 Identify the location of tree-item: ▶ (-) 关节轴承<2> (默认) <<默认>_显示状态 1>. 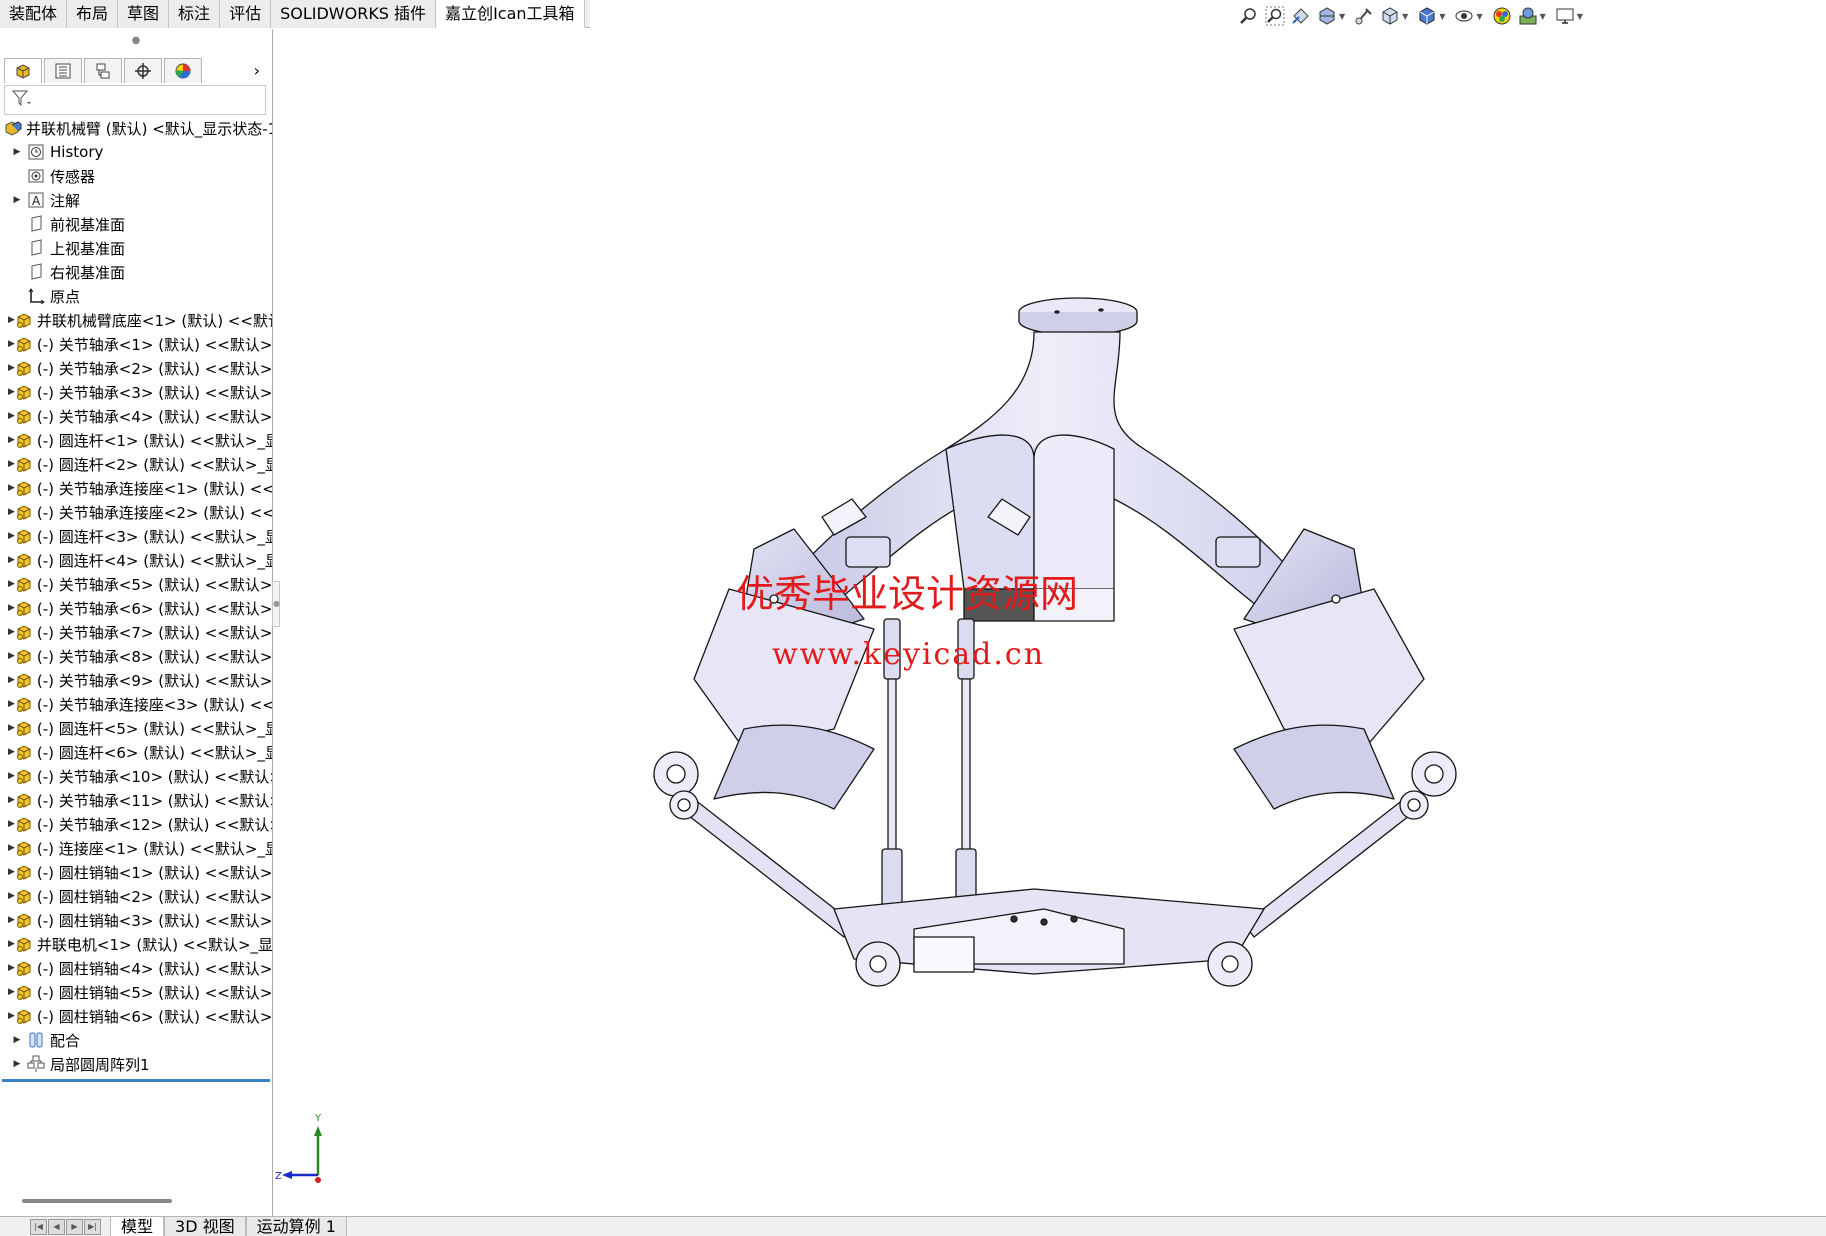
(136, 368).